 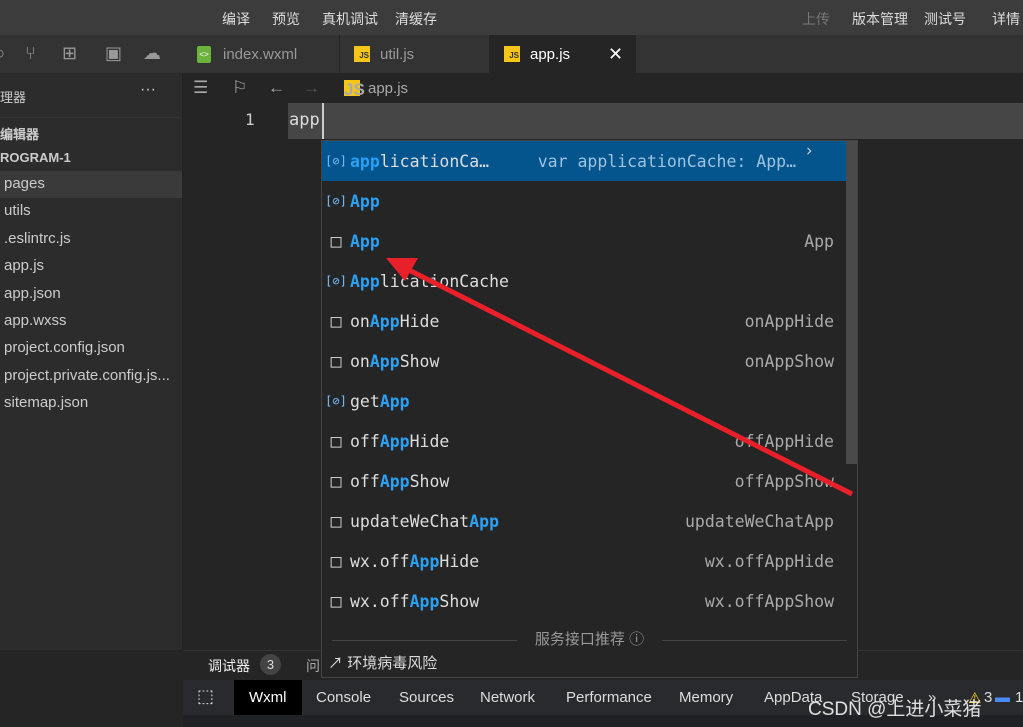 I want to click on suggestion-item: □ wx.offAppShow wx.offAppShow, so click(x=584, y=601).